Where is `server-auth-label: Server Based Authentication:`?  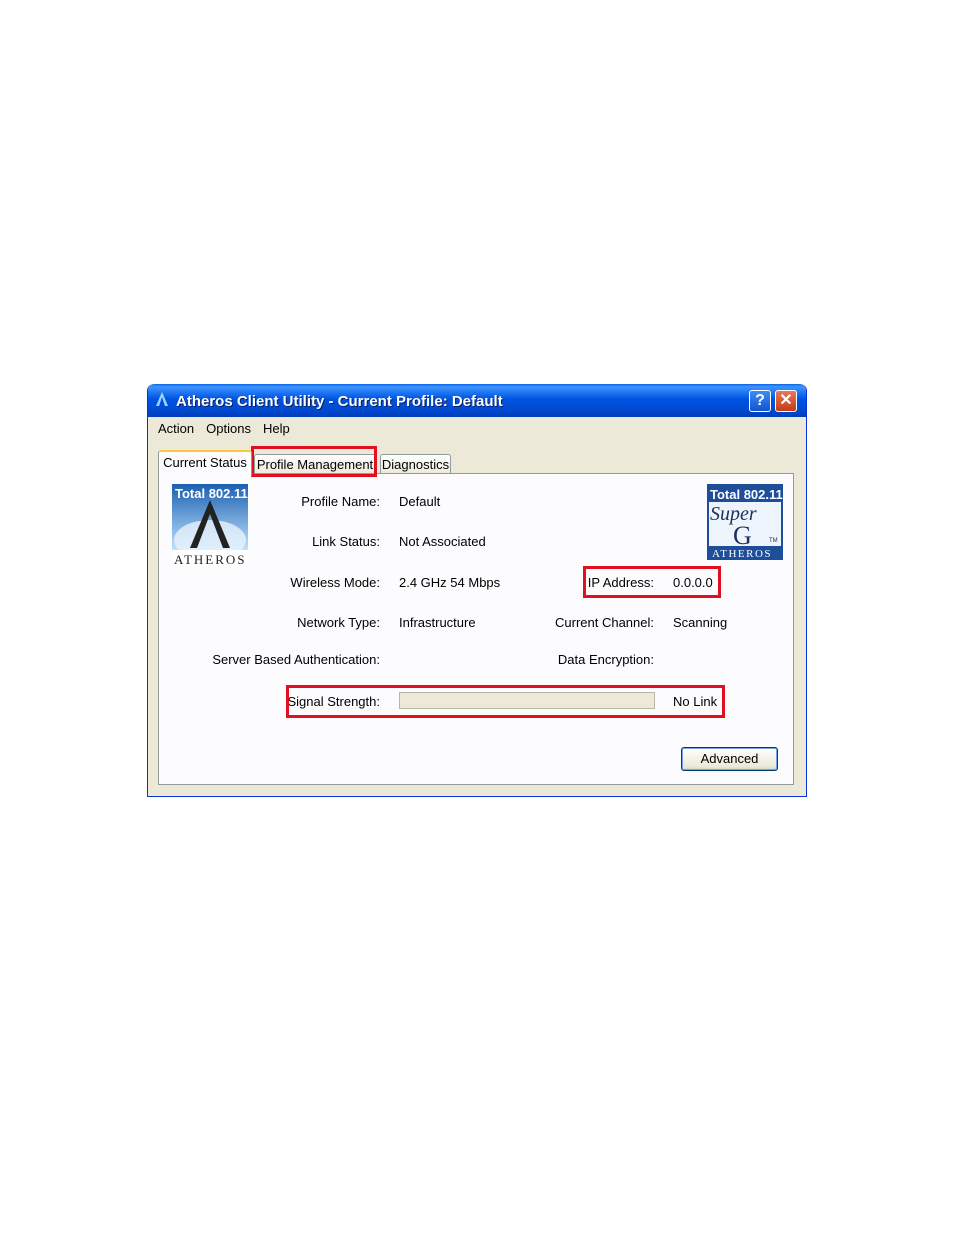 server-auth-label: Server Based Authentication: is located at coordinates (296, 659).